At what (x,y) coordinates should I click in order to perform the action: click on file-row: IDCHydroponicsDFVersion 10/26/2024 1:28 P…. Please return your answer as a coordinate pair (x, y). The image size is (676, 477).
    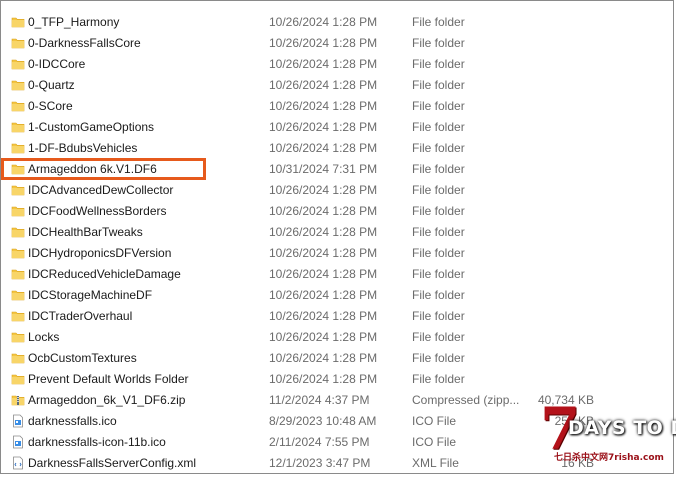
    Looking at the image, I should click on (338, 253).